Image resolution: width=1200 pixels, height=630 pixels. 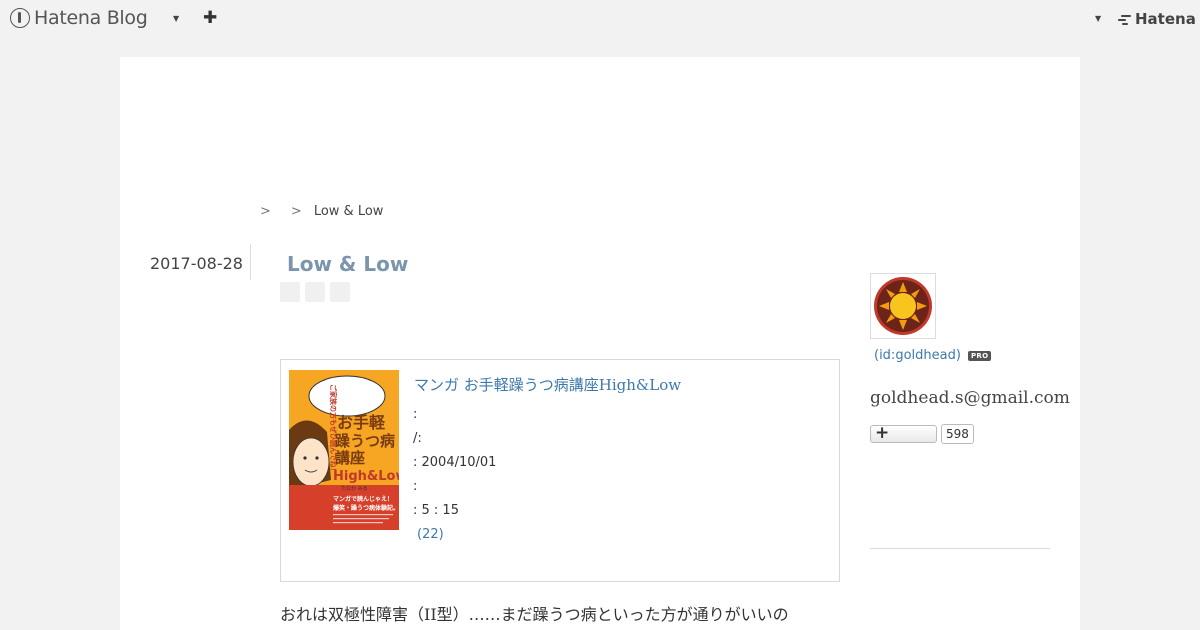 What do you see at coordinates (960, 548) in the screenshot?
I see `sidebar-divider` at bounding box center [960, 548].